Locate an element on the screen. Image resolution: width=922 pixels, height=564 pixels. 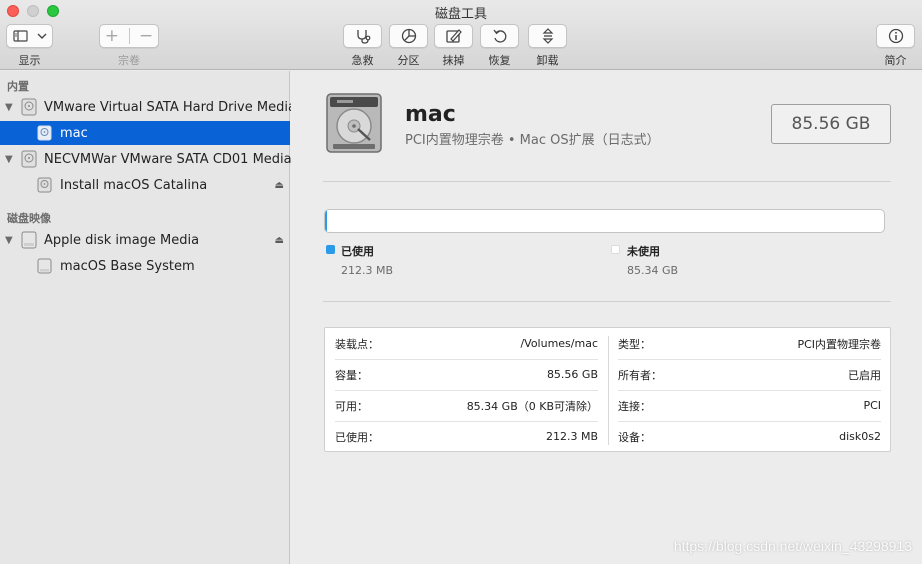
info-value: 212.3 MB is located at coordinates (571, 436).